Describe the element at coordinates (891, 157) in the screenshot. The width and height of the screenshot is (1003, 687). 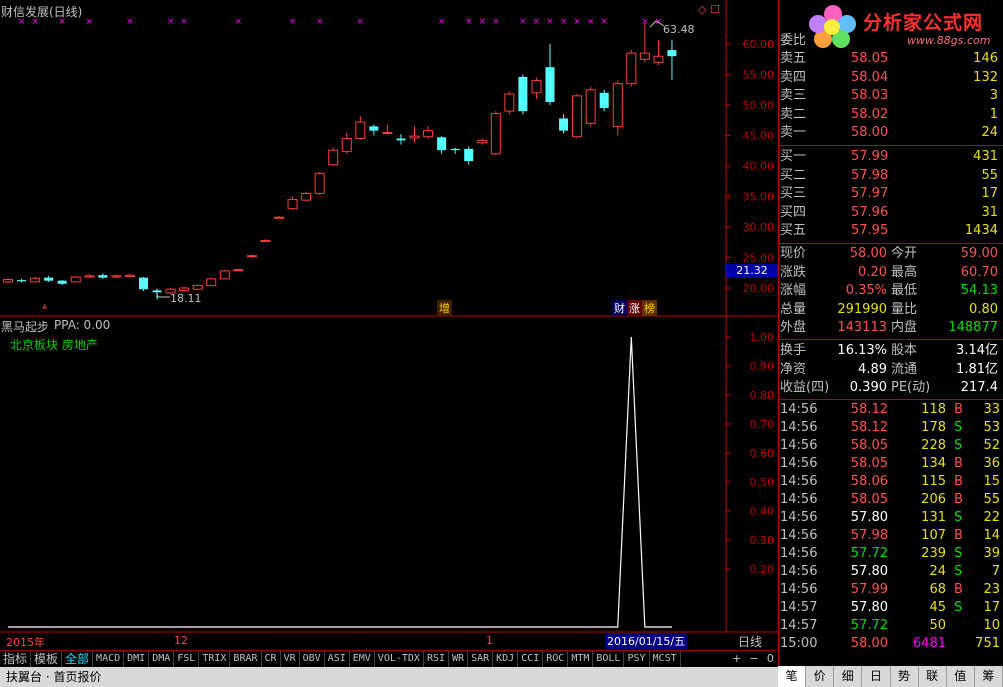
I see `bid-row: 买一 57.99 431` at that location.